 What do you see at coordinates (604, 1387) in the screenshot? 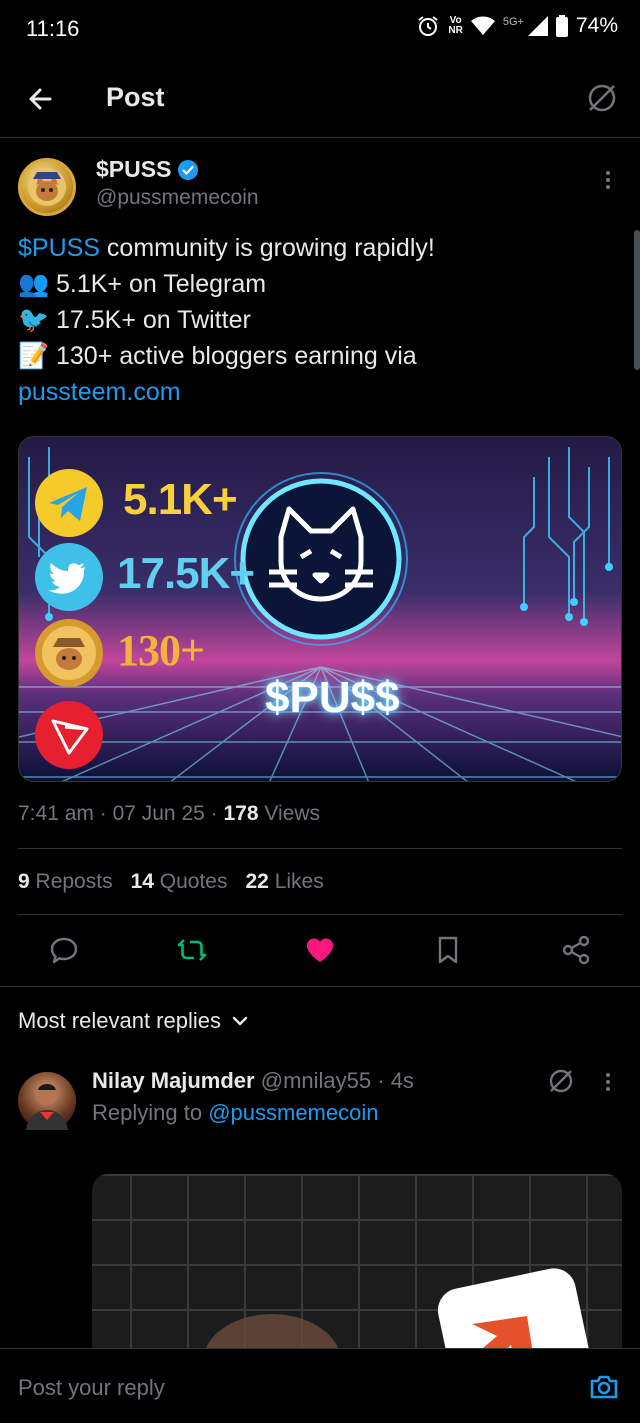
I see `camera-icon` at bounding box center [604, 1387].